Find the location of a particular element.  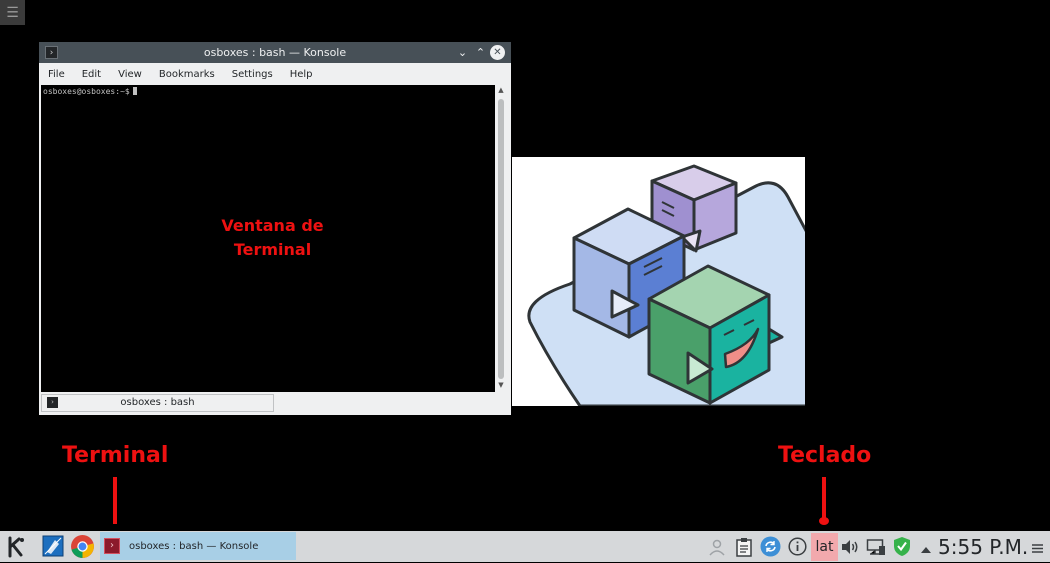

scrollbar-thumb is located at coordinates (501, 239).